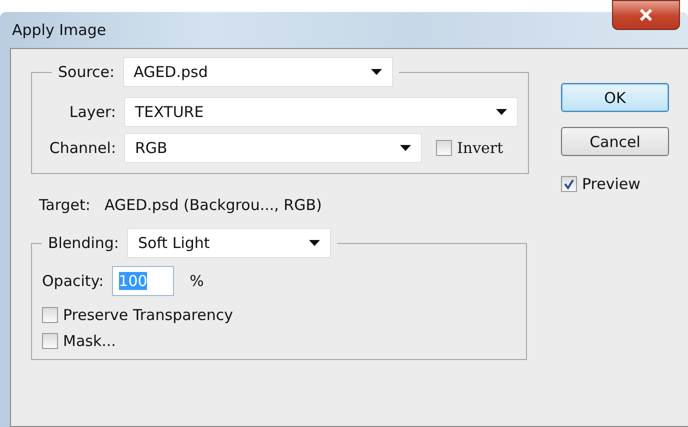 The image size is (688, 427). Describe the element at coordinates (273, 148) in the screenshot. I see `channel-dropdown: RGB` at that location.